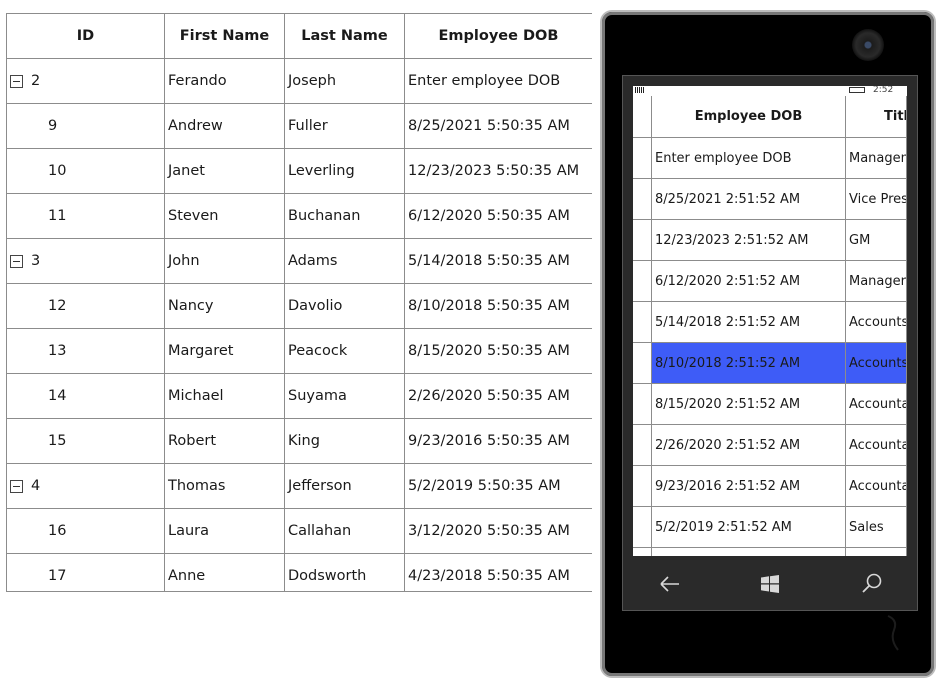 This screenshot has width=939, height=686. Describe the element at coordinates (498, 126) in the screenshot. I see `dob-cell: 8/25/2021 5:50:35 AM` at that location.